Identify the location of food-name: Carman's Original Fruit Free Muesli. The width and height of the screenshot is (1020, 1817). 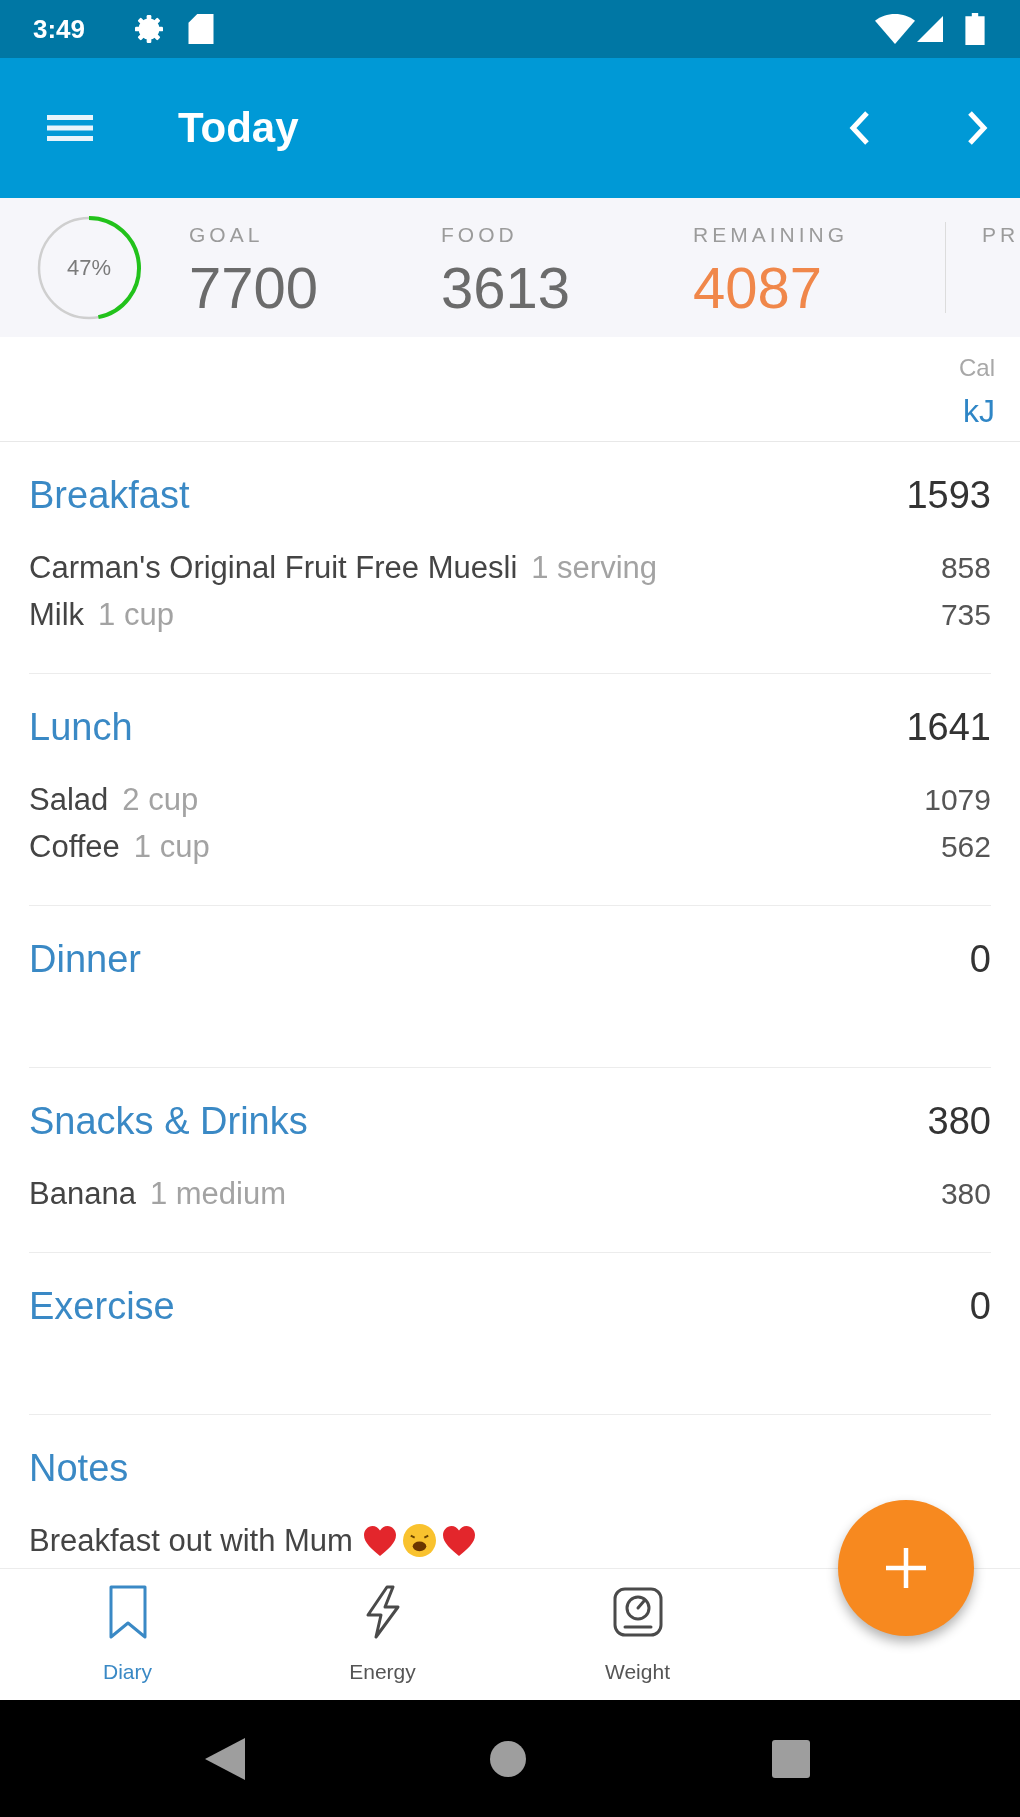
(273, 567).